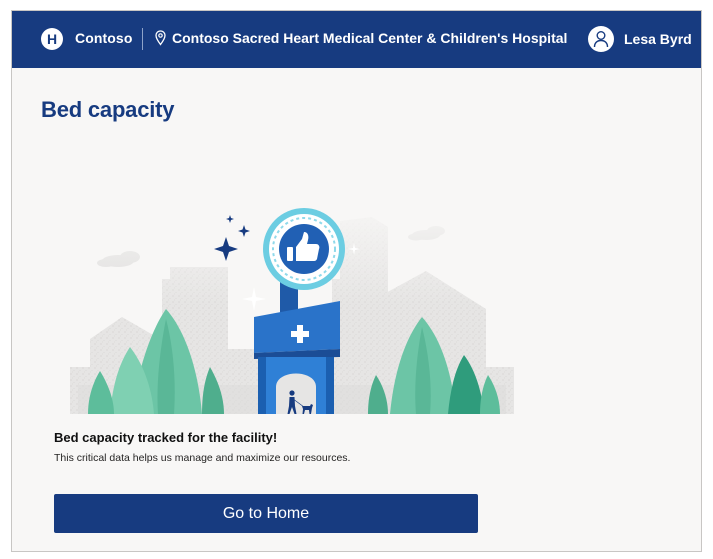 The width and height of the screenshot is (713, 559). I want to click on user-name: Lesa Byrd, so click(658, 39).